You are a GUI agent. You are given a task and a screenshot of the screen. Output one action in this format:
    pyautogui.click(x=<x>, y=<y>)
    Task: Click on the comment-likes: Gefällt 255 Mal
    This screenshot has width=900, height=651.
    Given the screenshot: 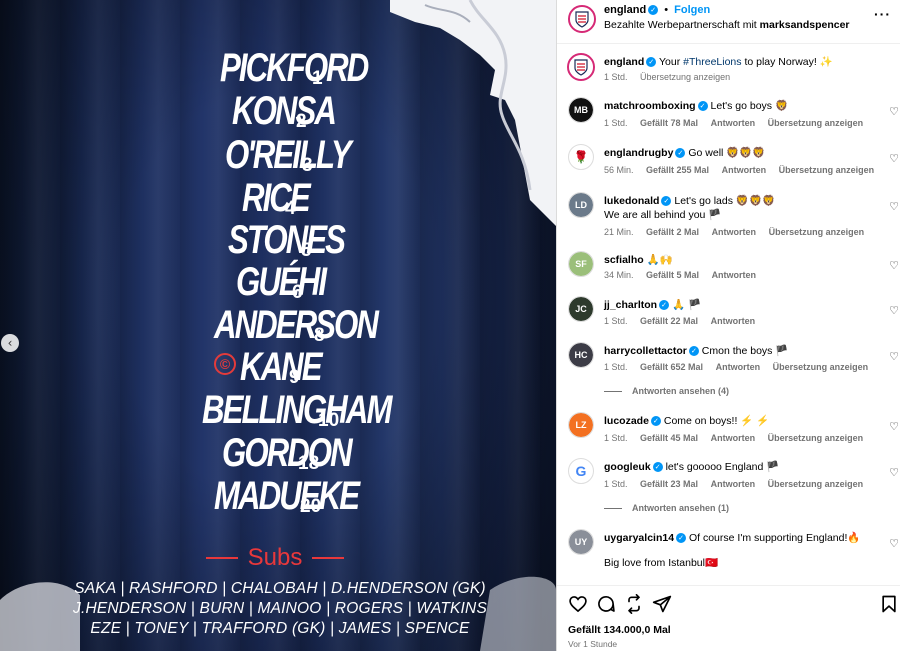 What is the action you would take?
    pyautogui.click(x=677, y=170)
    